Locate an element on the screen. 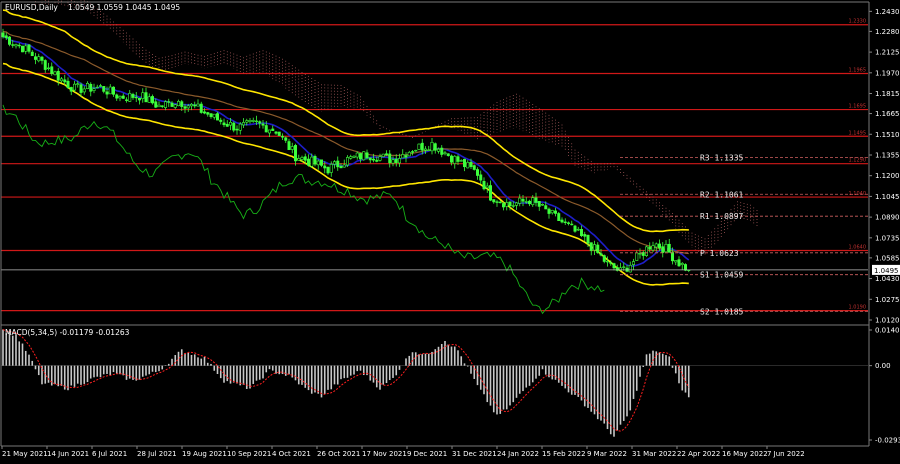 This screenshot has width=900, height=464. y-tick-label: 1.0735 is located at coordinates (887, 238).